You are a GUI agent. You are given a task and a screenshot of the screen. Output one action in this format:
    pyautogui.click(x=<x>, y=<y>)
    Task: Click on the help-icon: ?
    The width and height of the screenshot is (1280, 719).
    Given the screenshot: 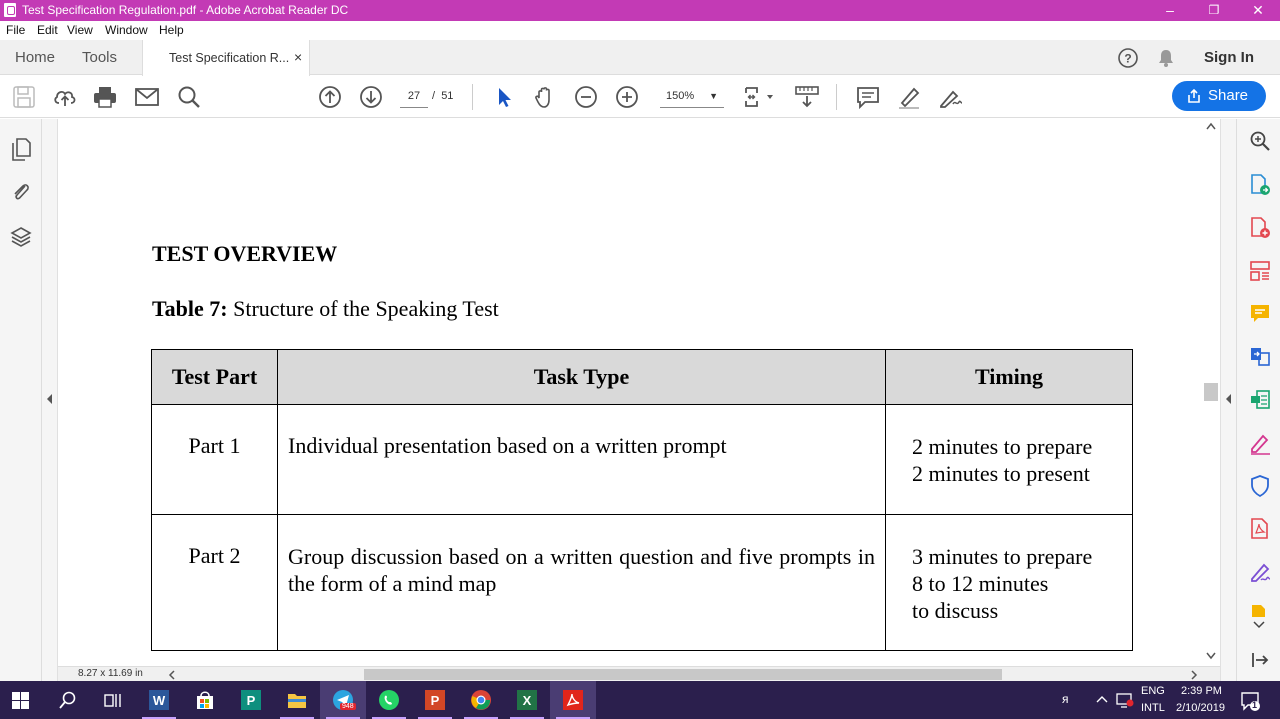 What is the action you would take?
    pyautogui.click(x=1128, y=58)
    